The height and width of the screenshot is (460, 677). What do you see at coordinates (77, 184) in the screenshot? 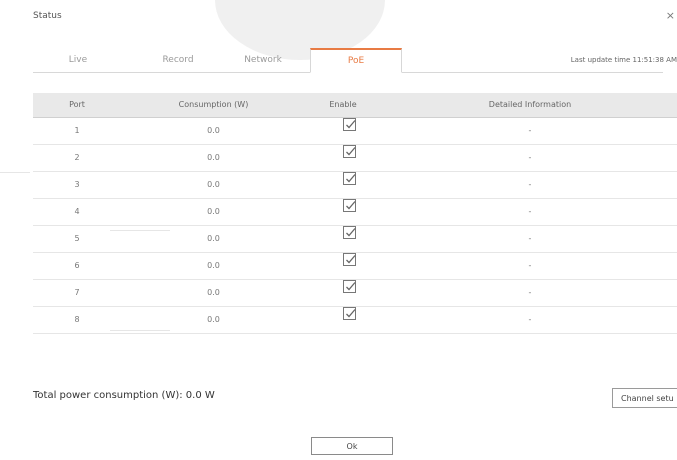
I see `port-number: 3` at bounding box center [77, 184].